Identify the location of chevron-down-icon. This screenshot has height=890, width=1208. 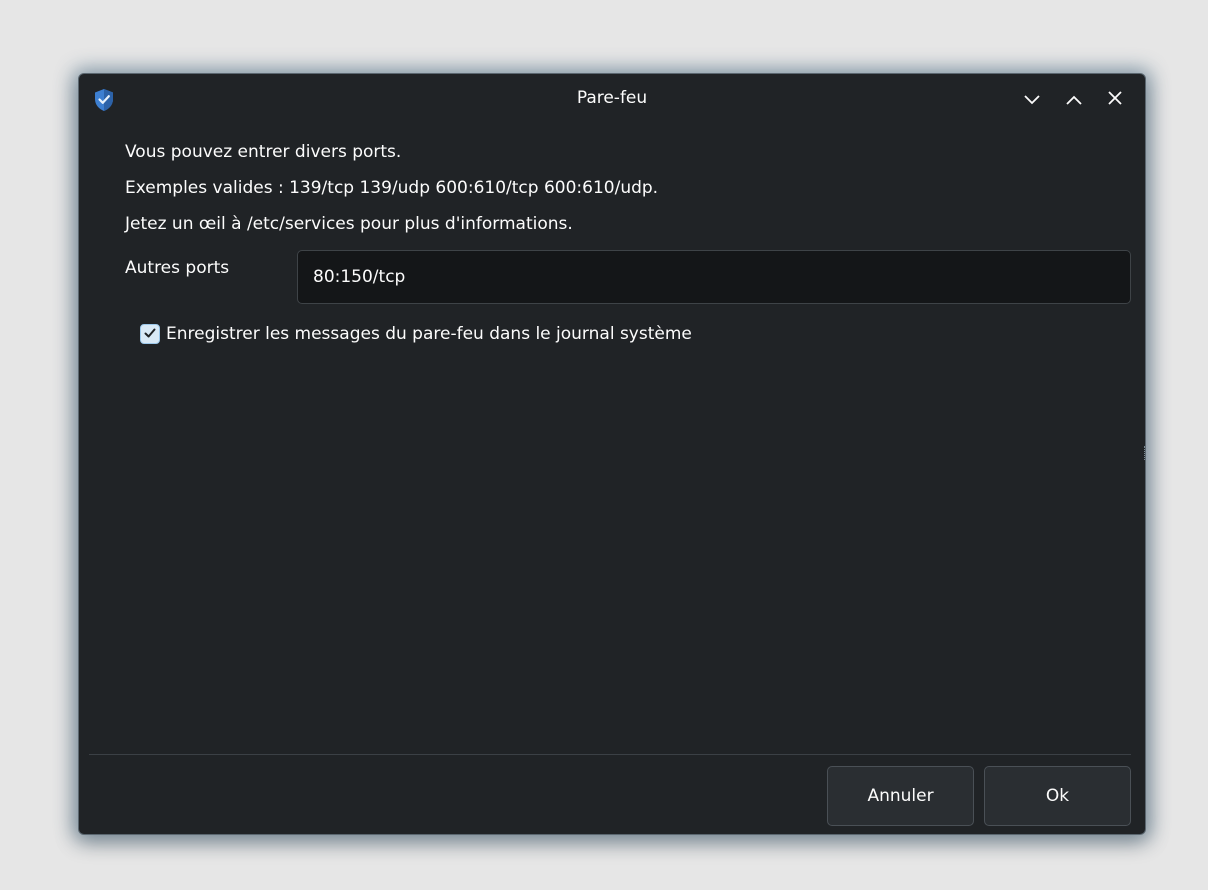
(1032, 100).